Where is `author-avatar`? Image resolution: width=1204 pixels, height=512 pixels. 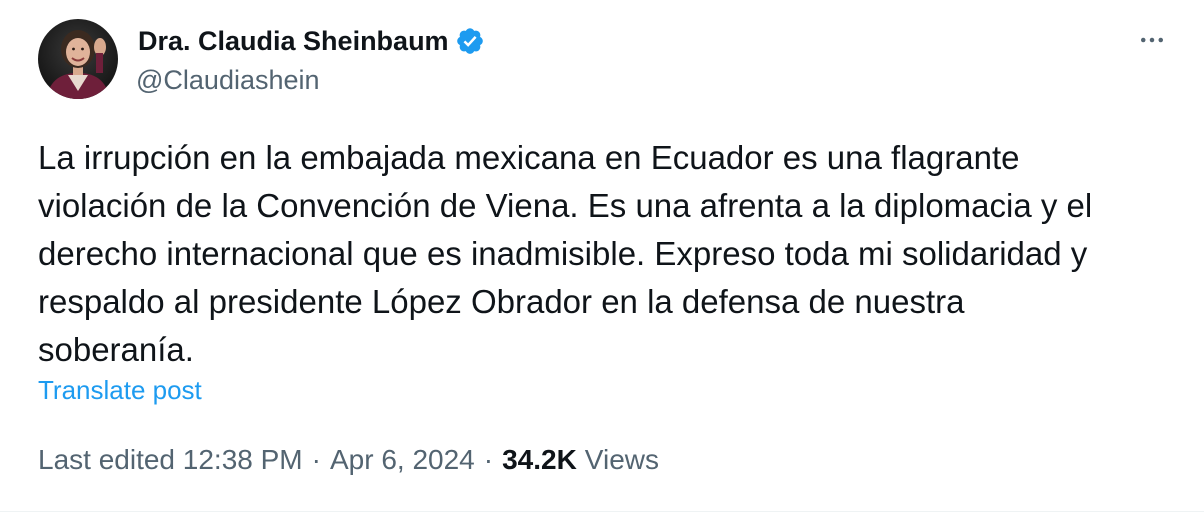 author-avatar is located at coordinates (78, 59).